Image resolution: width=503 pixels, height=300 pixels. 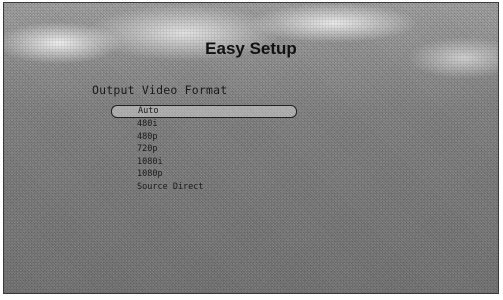 I want to click on option-720p: 720p, so click(x=204, y=149).